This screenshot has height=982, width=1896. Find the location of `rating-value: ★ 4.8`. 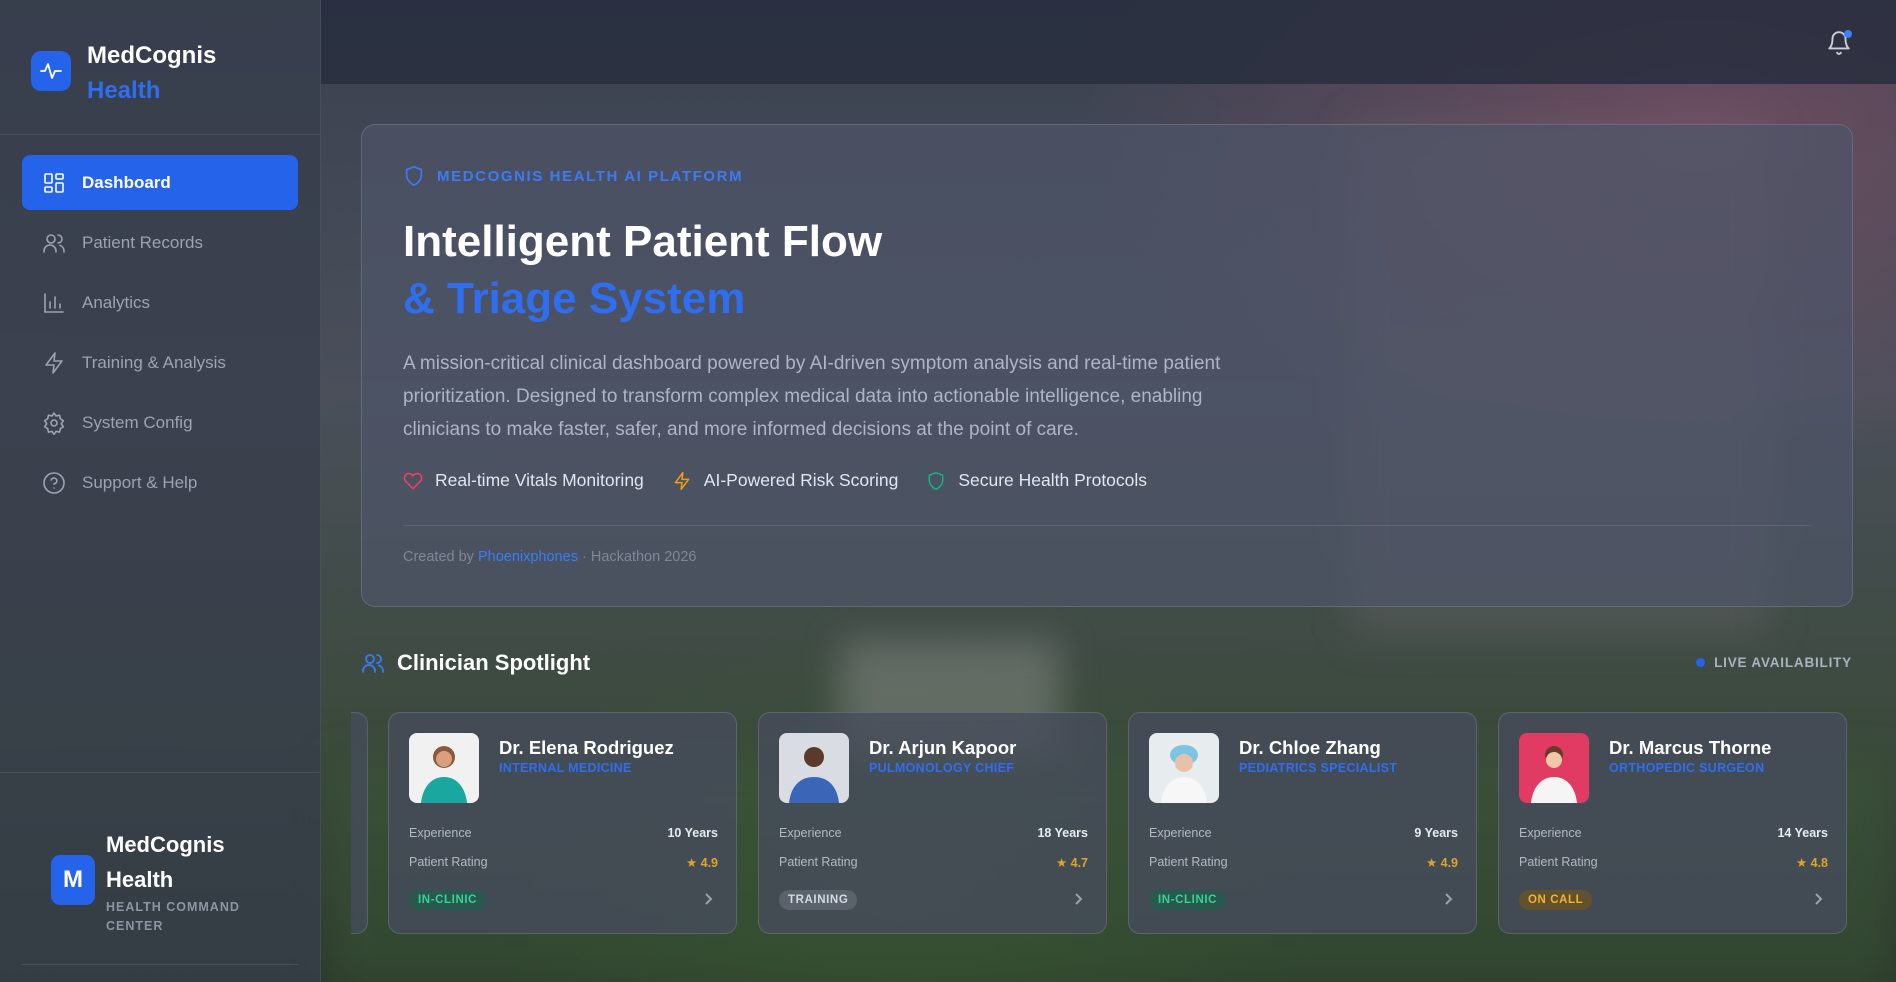

rating-value: ★ 4.8 is located at coordinates (1811, 863).